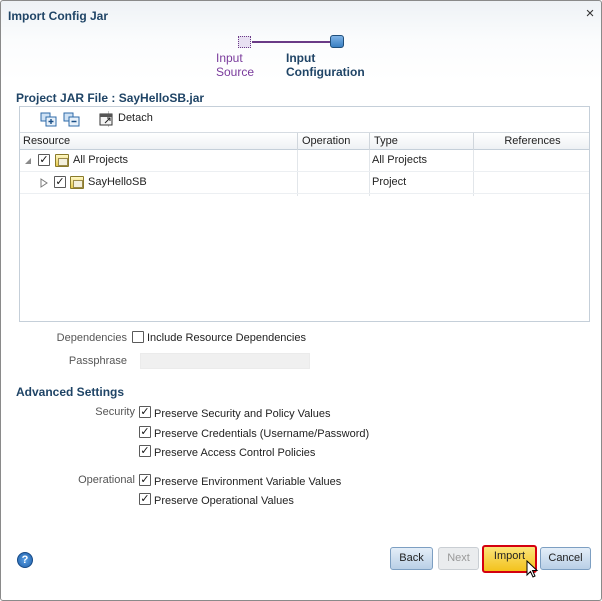 Image resolution: width=602 pixels, height=601 pixels. I want to click on back-button: Back, so click(411, 558).